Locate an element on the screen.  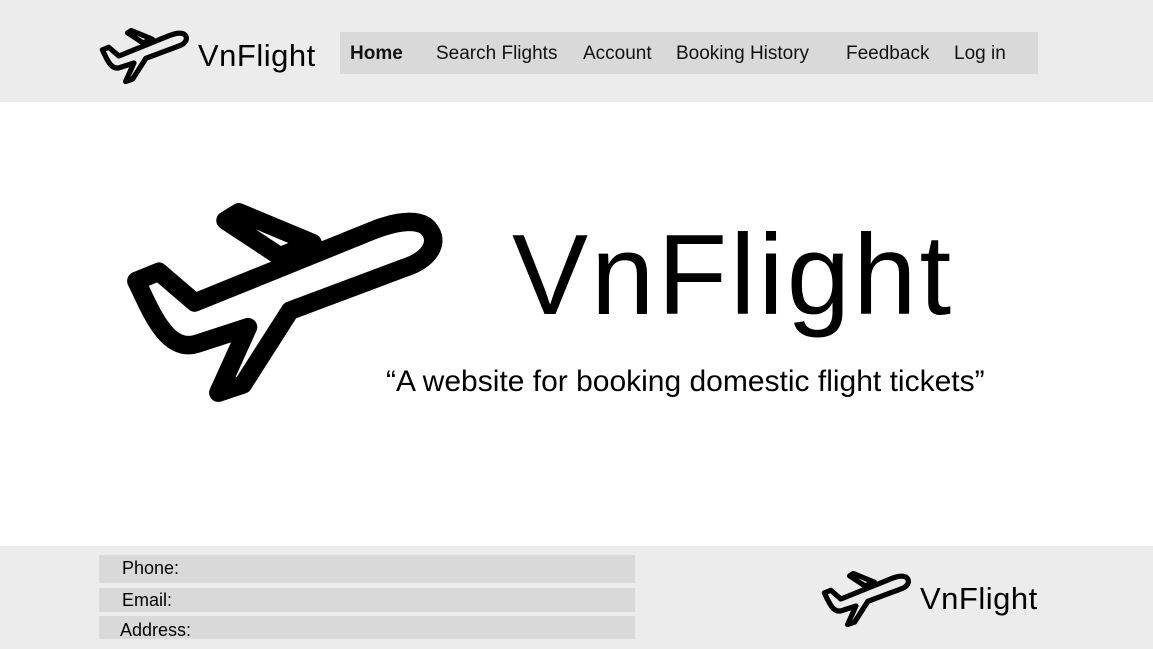
nav-home: Home is located at coordinates (376, 53).